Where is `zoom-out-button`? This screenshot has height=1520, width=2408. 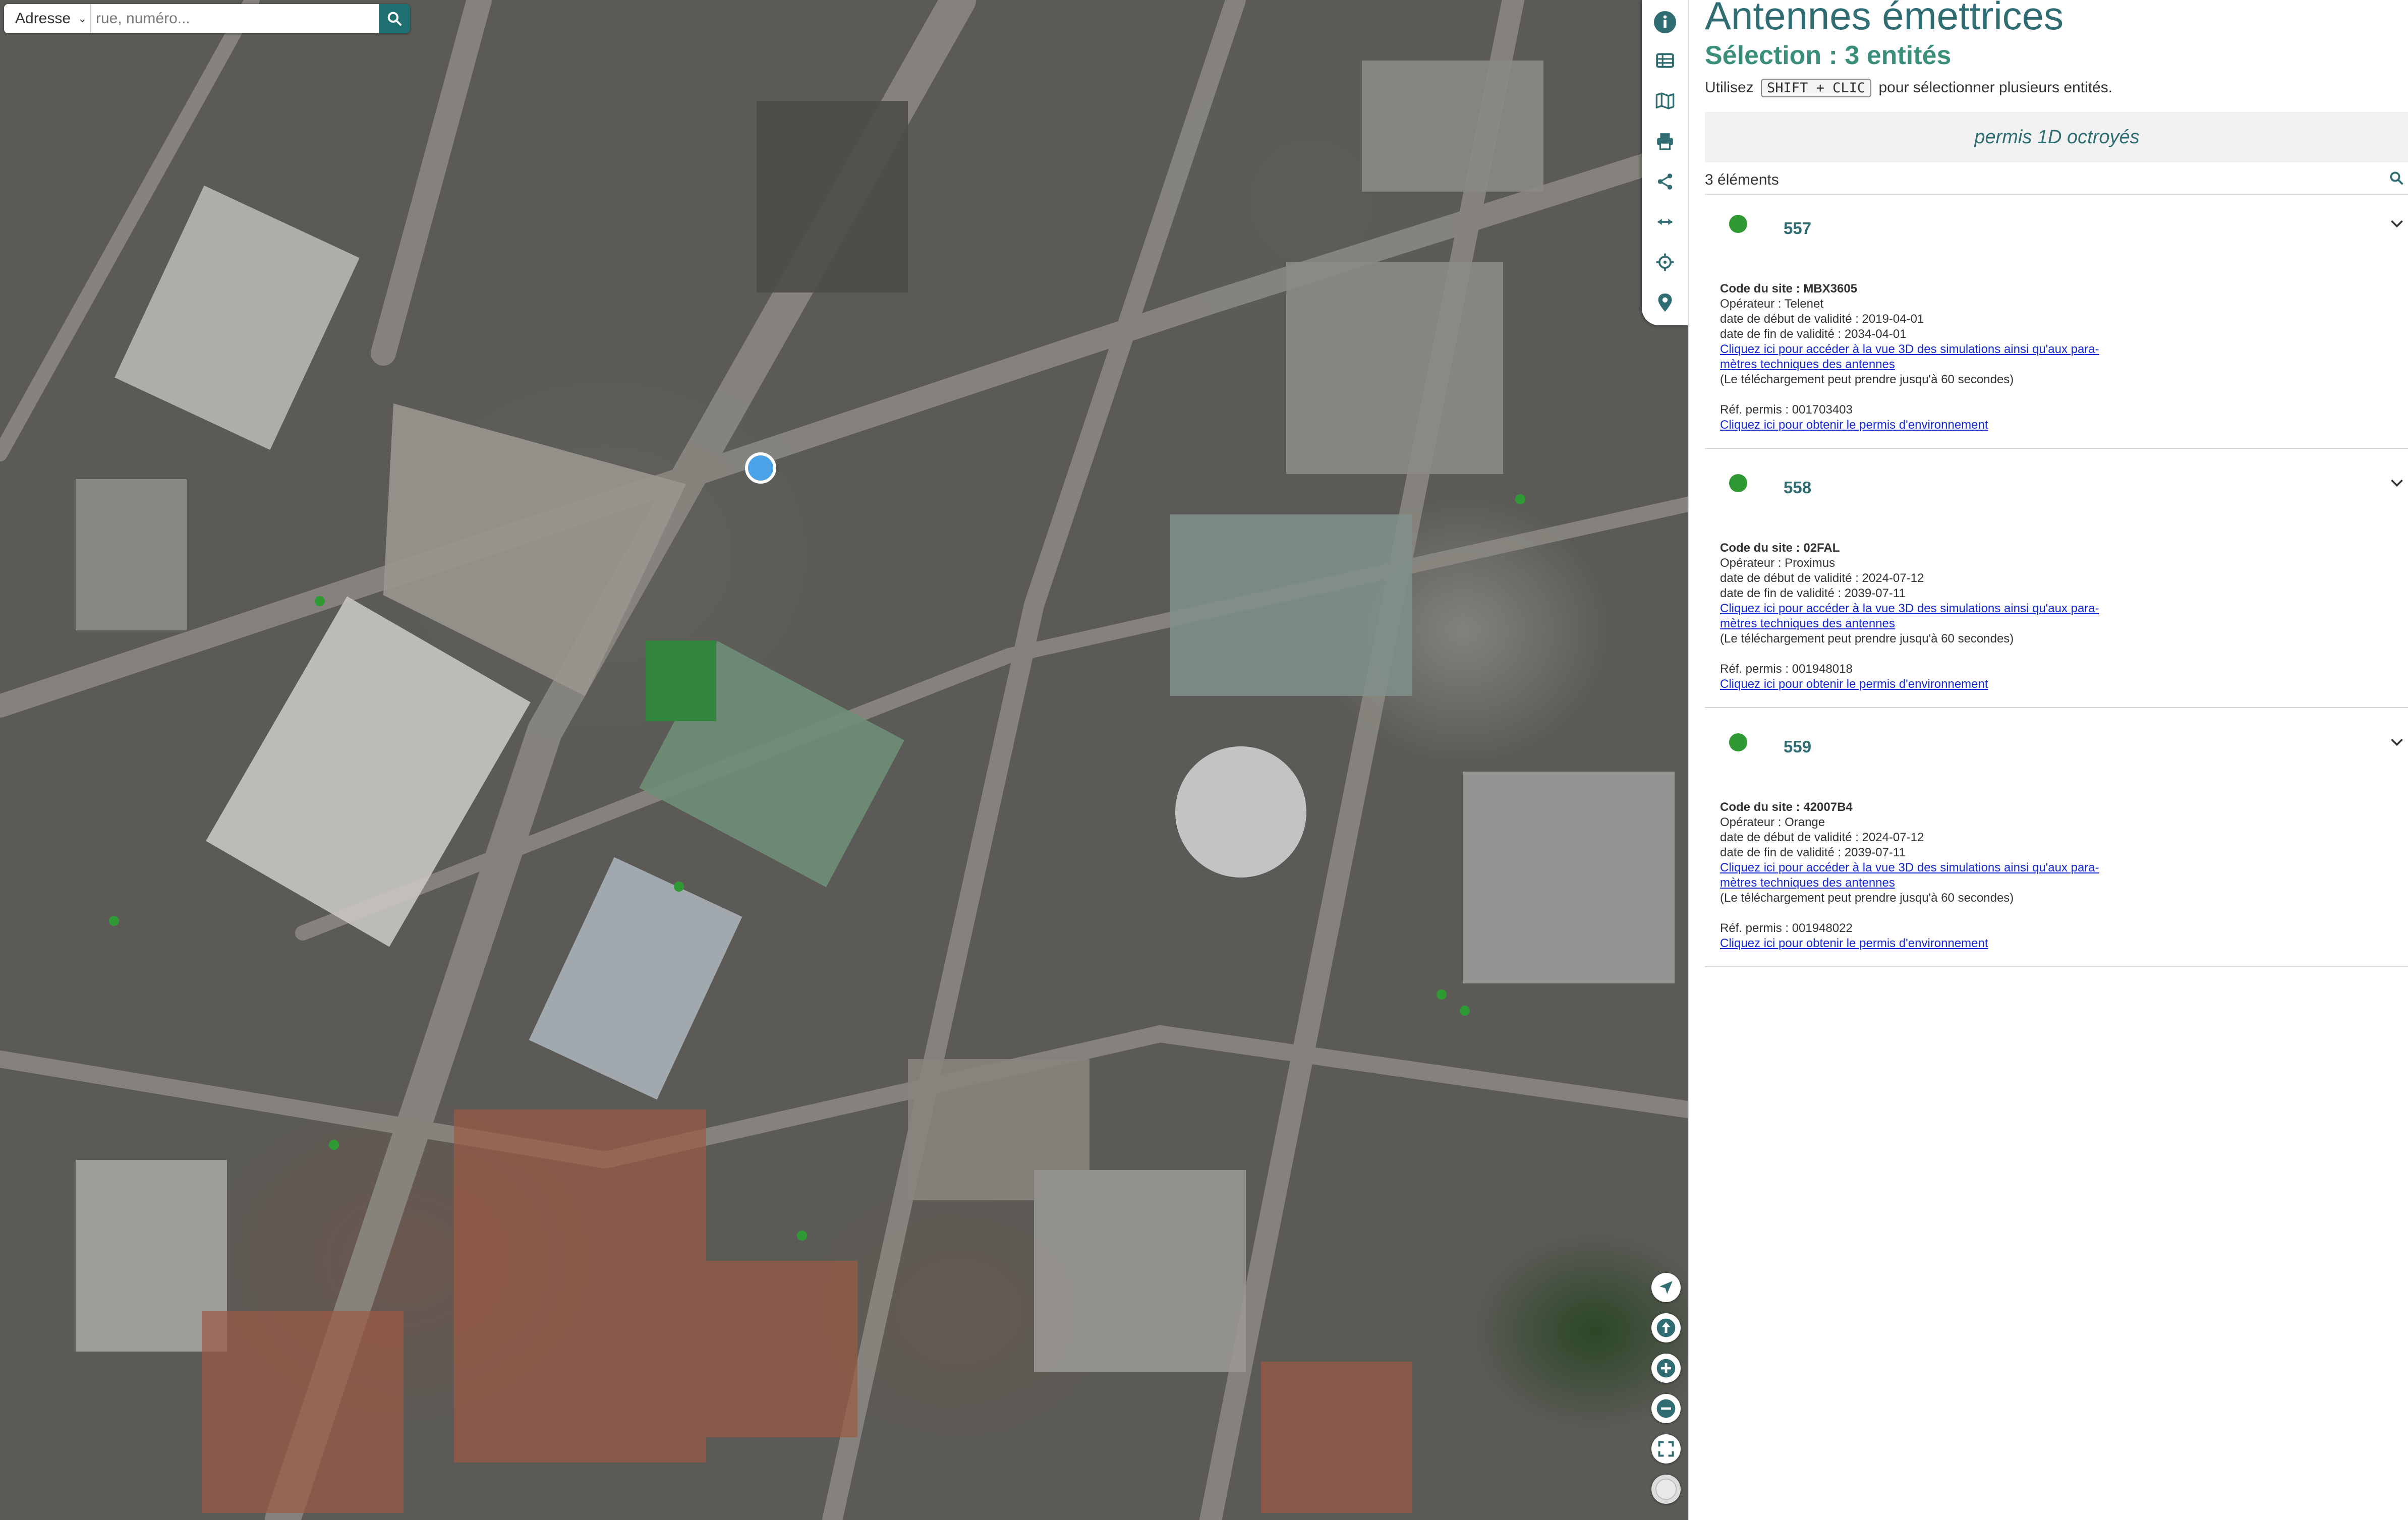 zoom-out-button is located at coordinates (1666, 1408).